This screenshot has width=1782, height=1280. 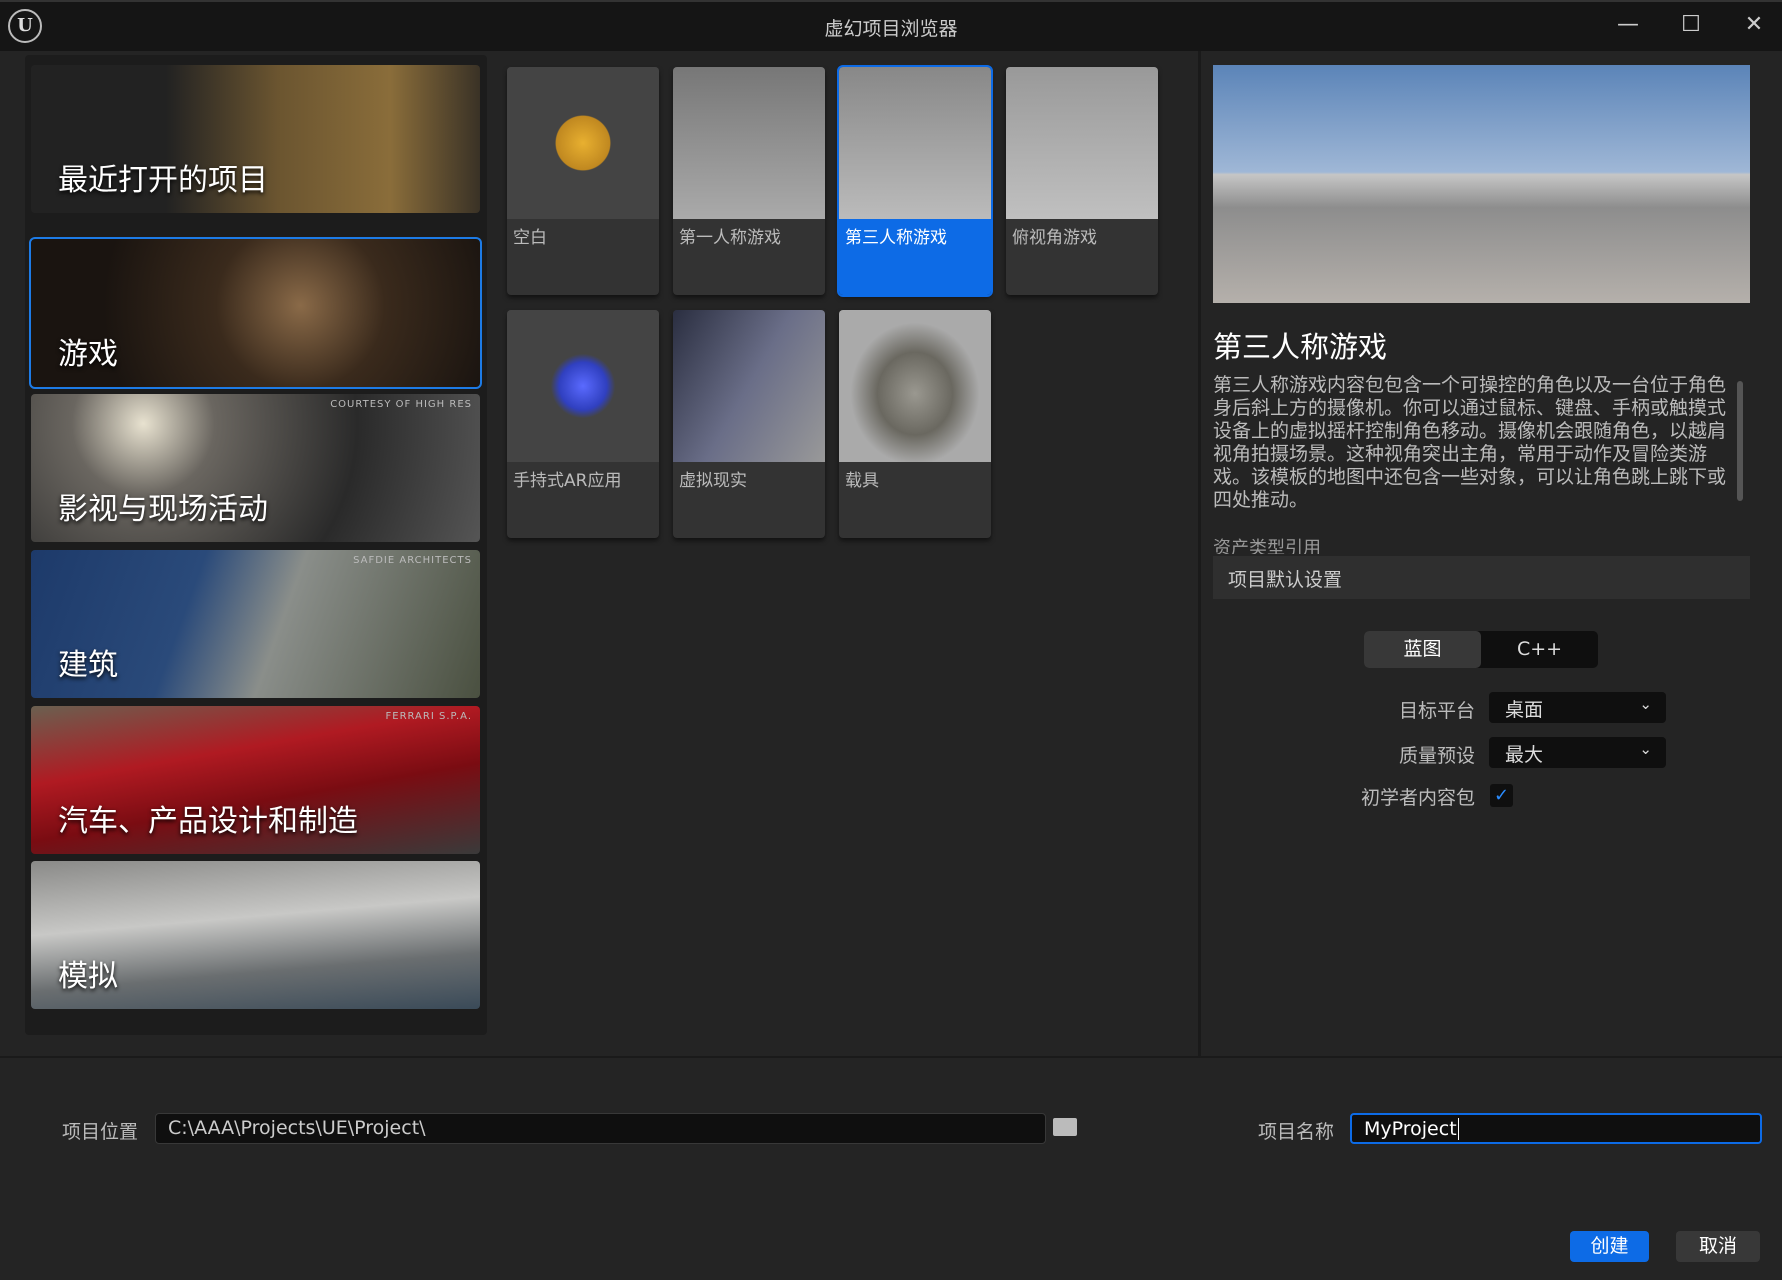 I want to click on template-virtual-reality: 虚拟现实, so click(x=749, y=424).